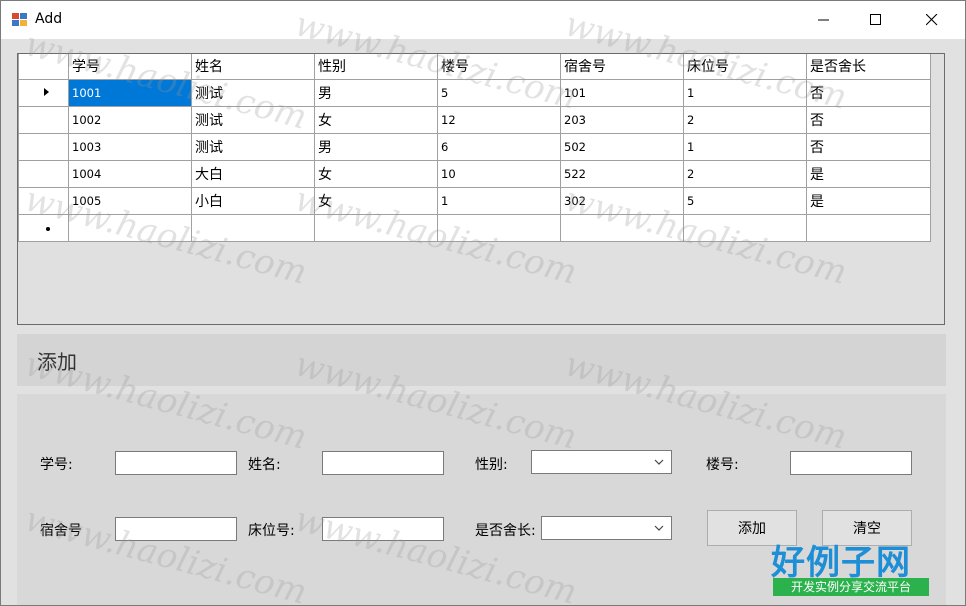  I want to click on grid-cell: 1003, so click(130, 146).